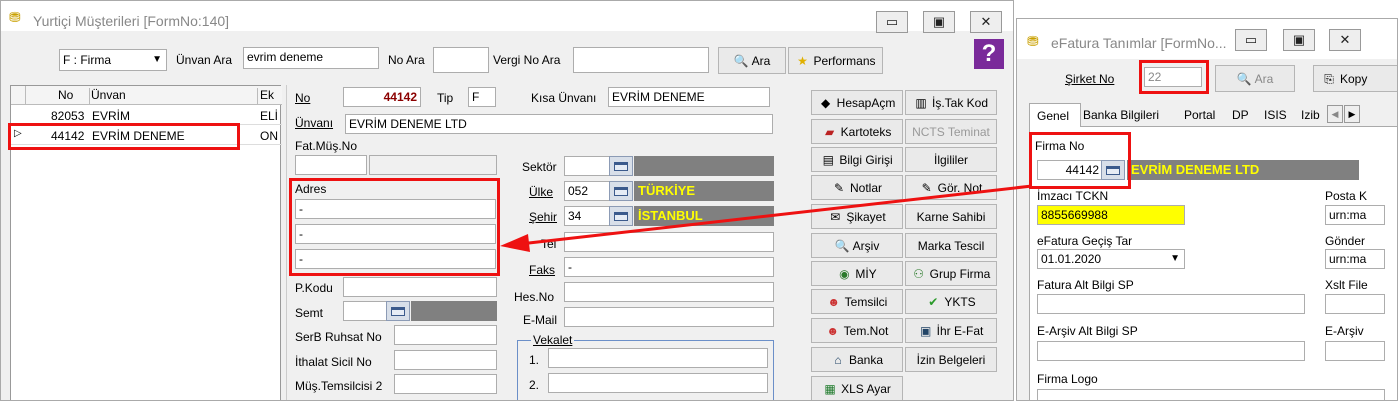  What do you see at coordinates (776, 215) in the screenshot?
I see `annotation-arrow-line` at bounding box center [776, 215].